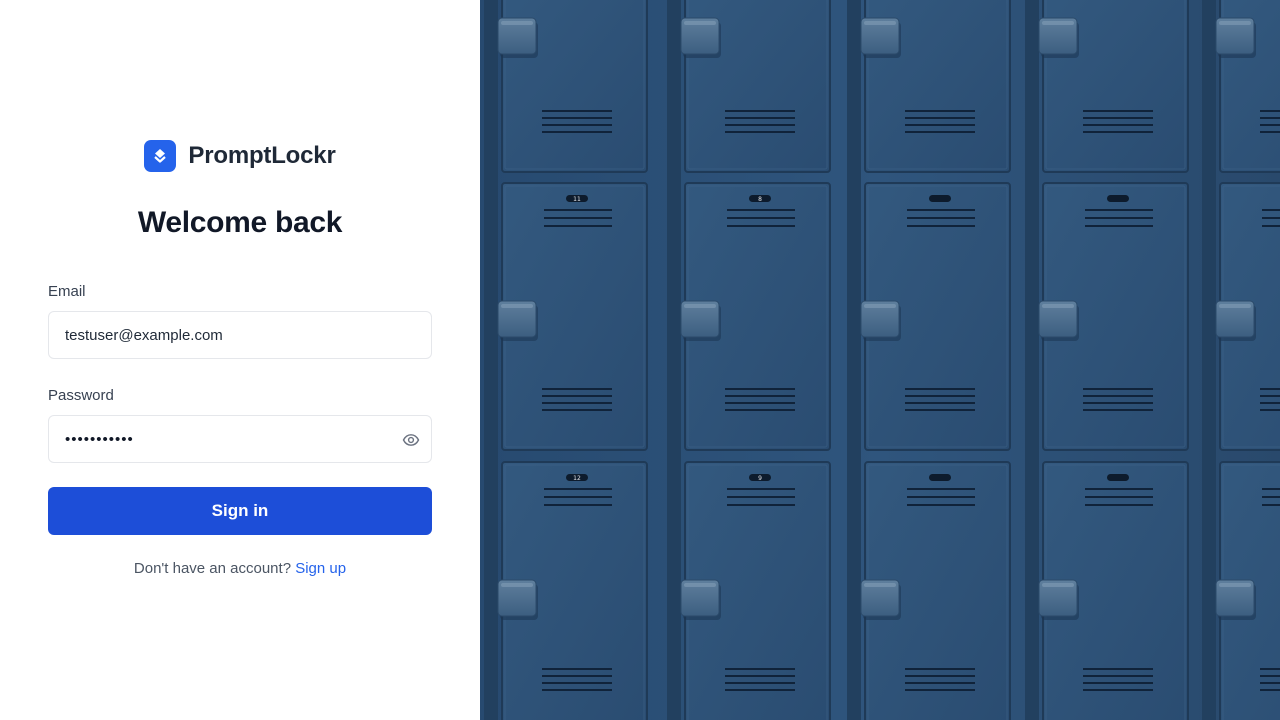  What do you see at coordinates (577, 199) in the screenshot?
I see `svg-text: 11` at bounding box center [577, 199].